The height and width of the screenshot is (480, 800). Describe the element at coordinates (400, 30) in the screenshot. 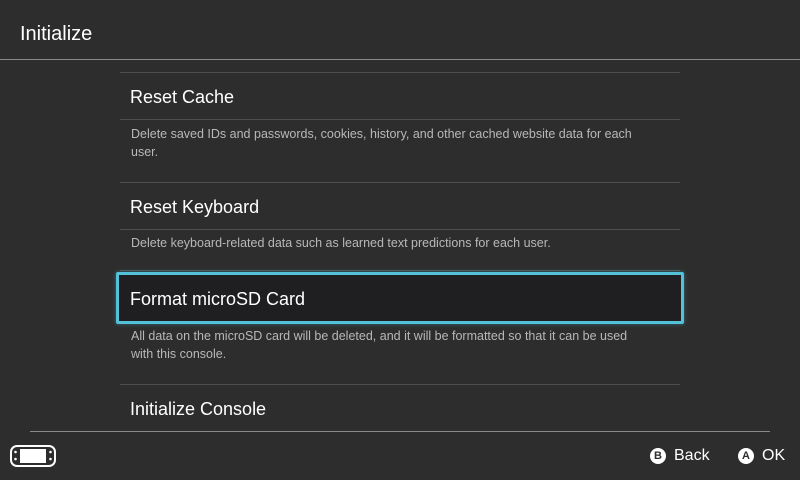

I see `header: Initialize` at that location.